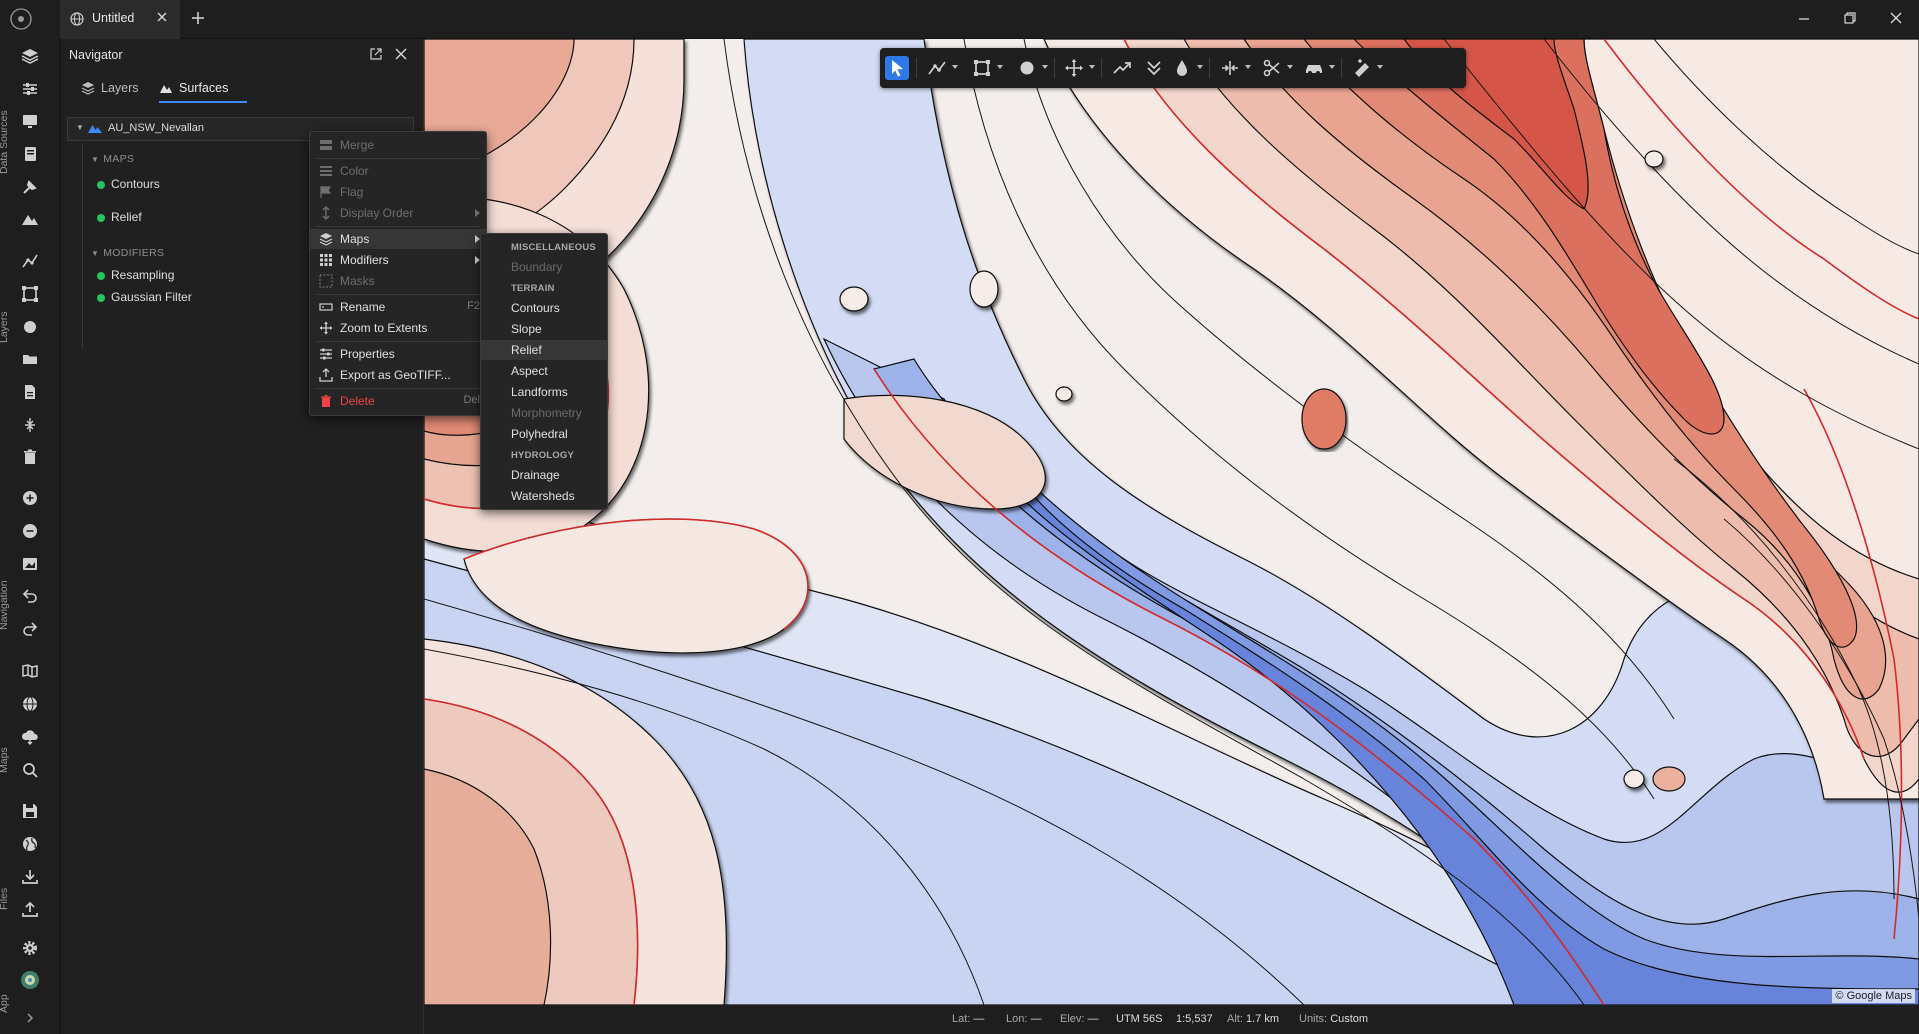 The width and height of the screenshot is (1919, 1034). What do you see at coordinates (1154, 68) in the screenshot?
I see `double-chevron-down-icon` at bounding box center [1154, 68].